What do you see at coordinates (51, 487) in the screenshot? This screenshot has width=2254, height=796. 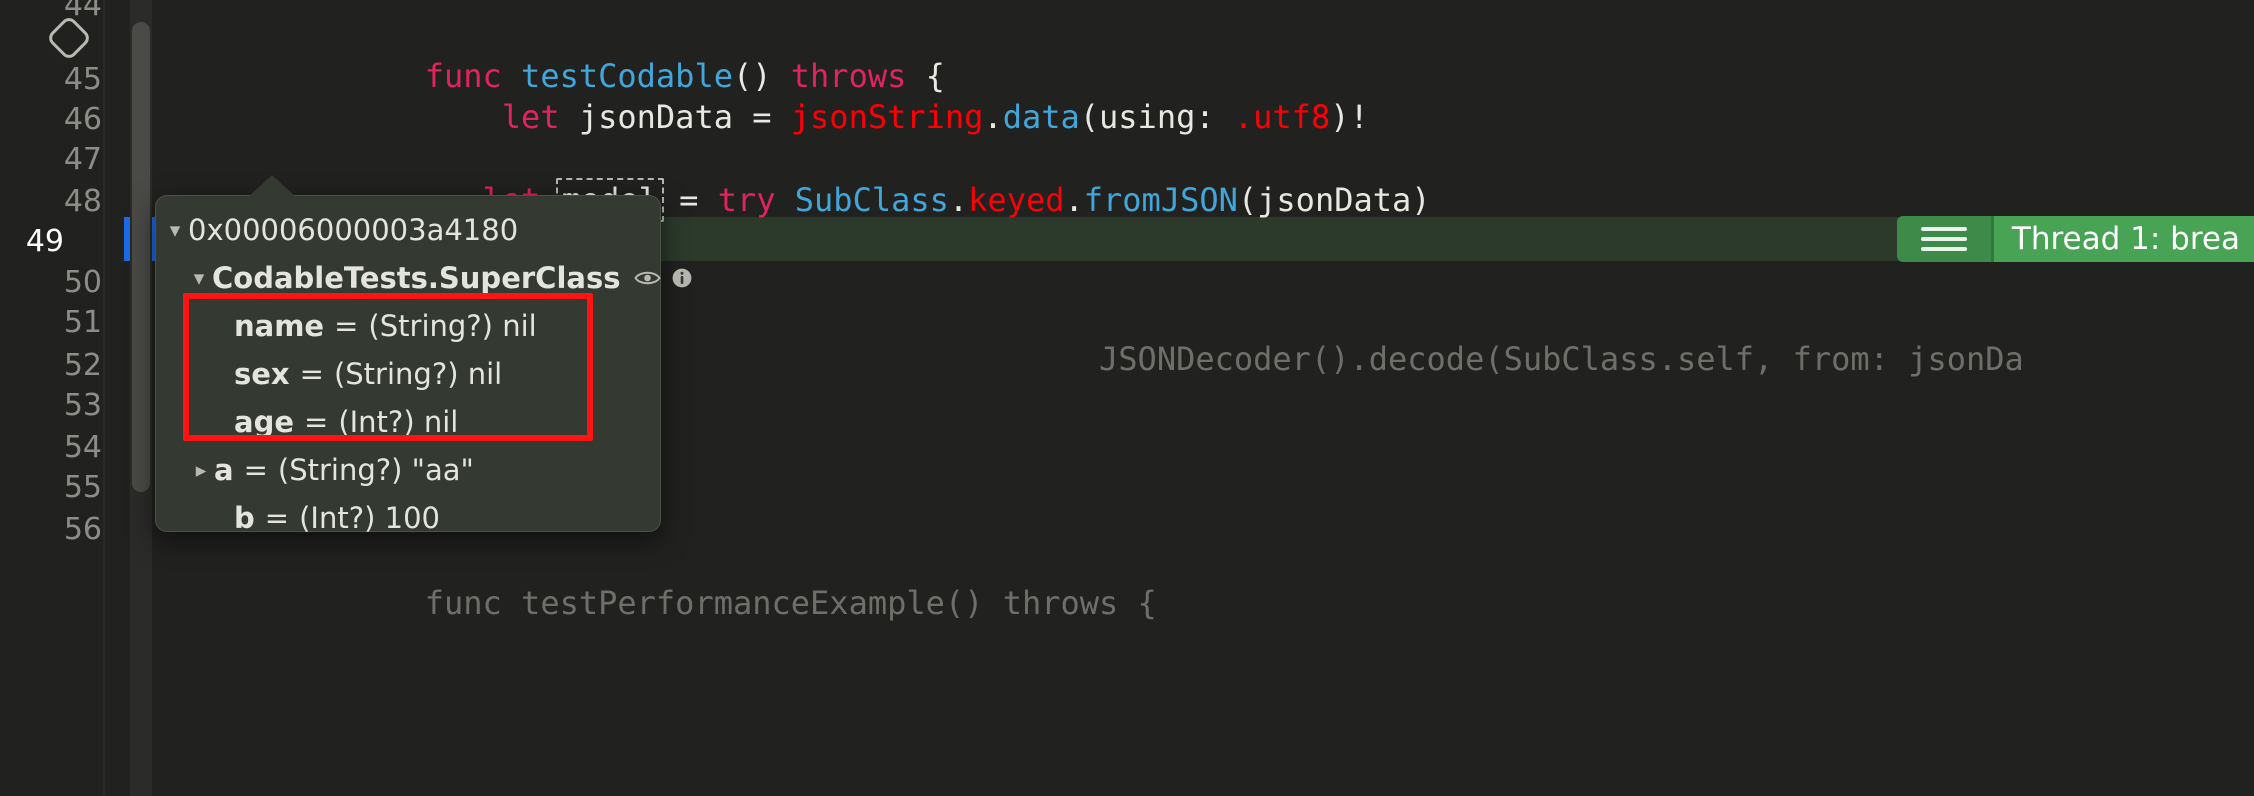 I see `line-number-55: 55` at bounding box center [51, 487].